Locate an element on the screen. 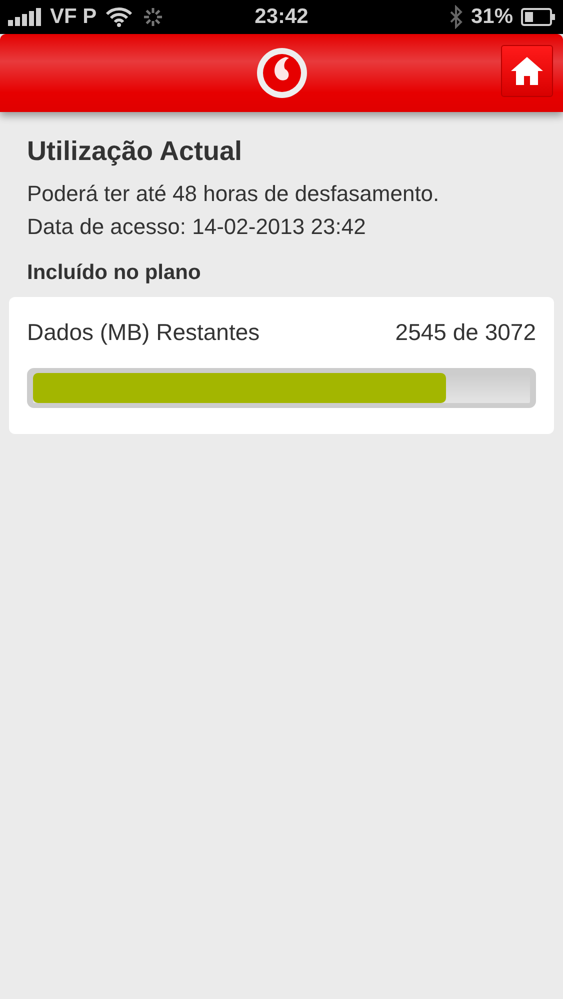 The image size is (563, 999). carrier-name: VF P is located at coordinates (73, 17).